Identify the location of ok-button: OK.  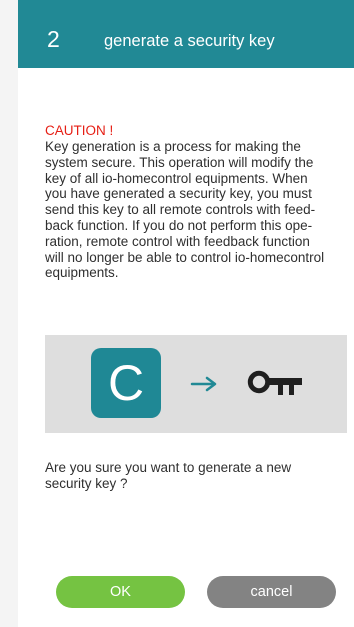
(120, 592).